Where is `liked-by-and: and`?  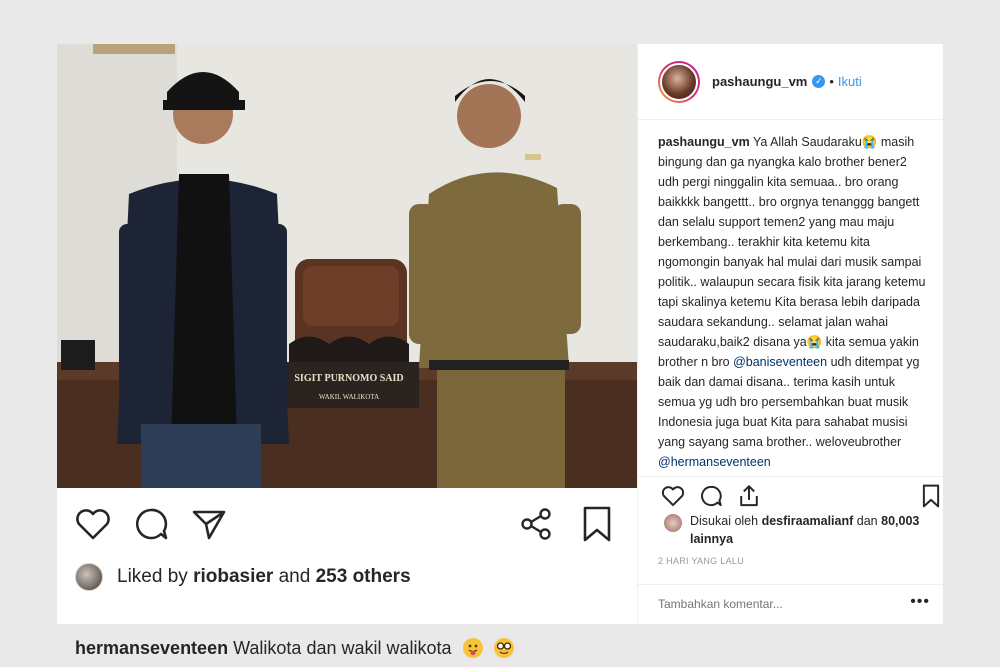 liked-by-and: and is located at coordinates (294, 576).